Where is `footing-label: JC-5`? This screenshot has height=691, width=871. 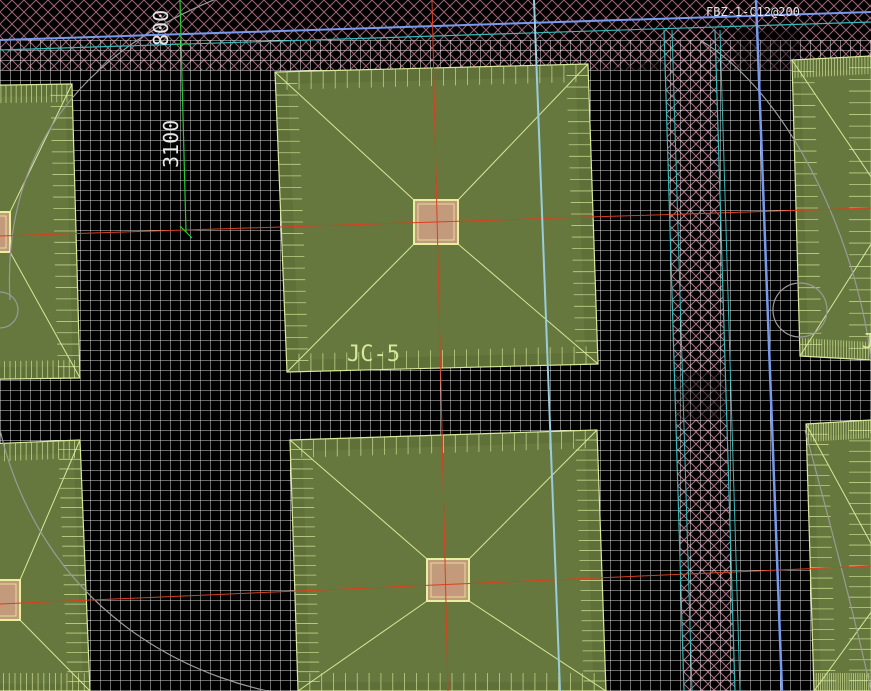
footing-label: JC-5 is located at coordinates (373, 354).